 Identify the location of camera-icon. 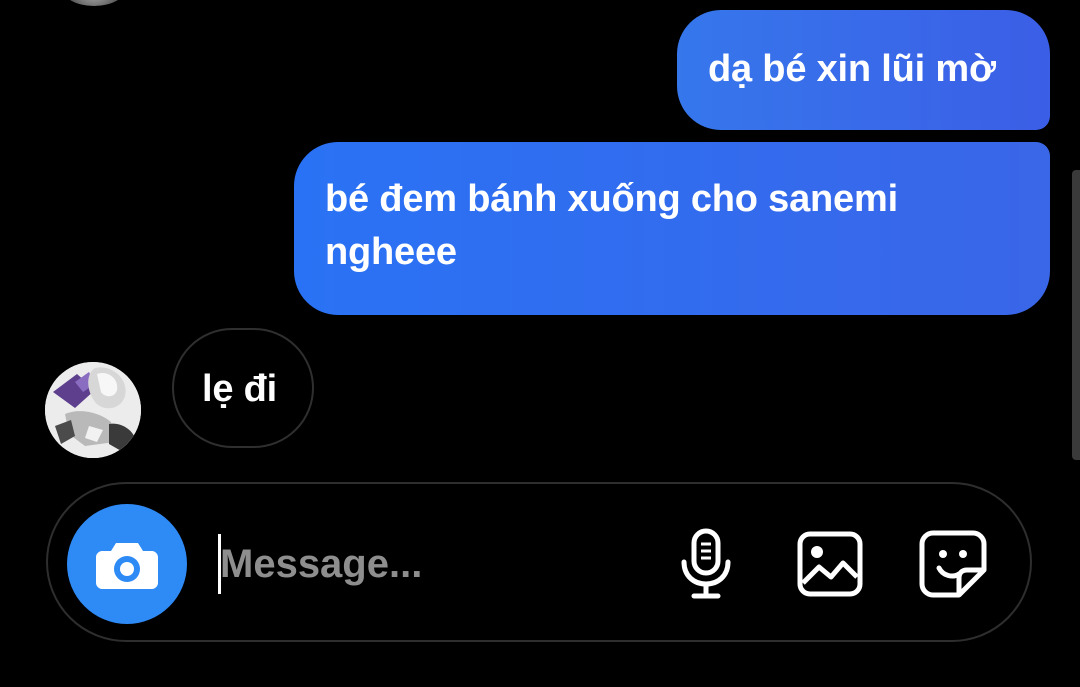
(127, 566).